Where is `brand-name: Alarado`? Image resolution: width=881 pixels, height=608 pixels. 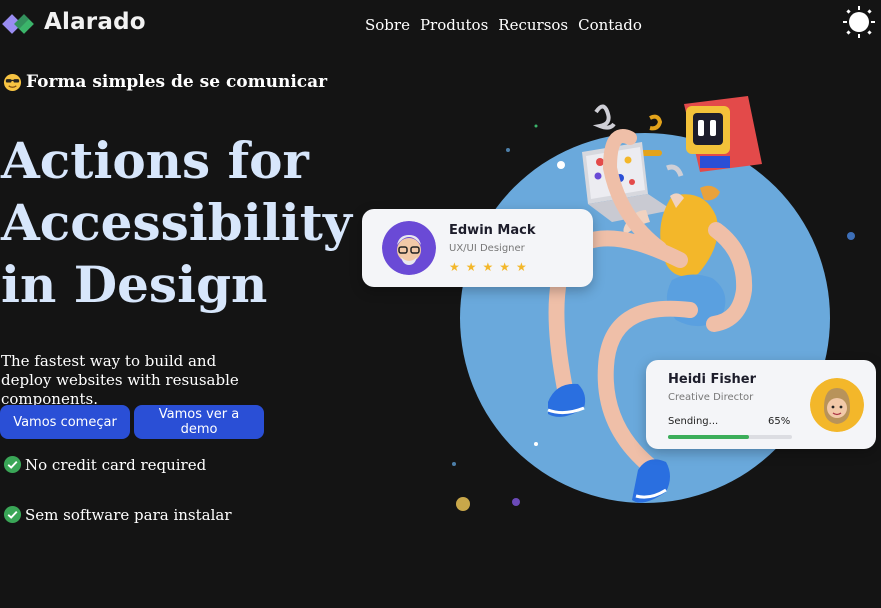
brand-name: Alarado is located at coordinates (95, 22).